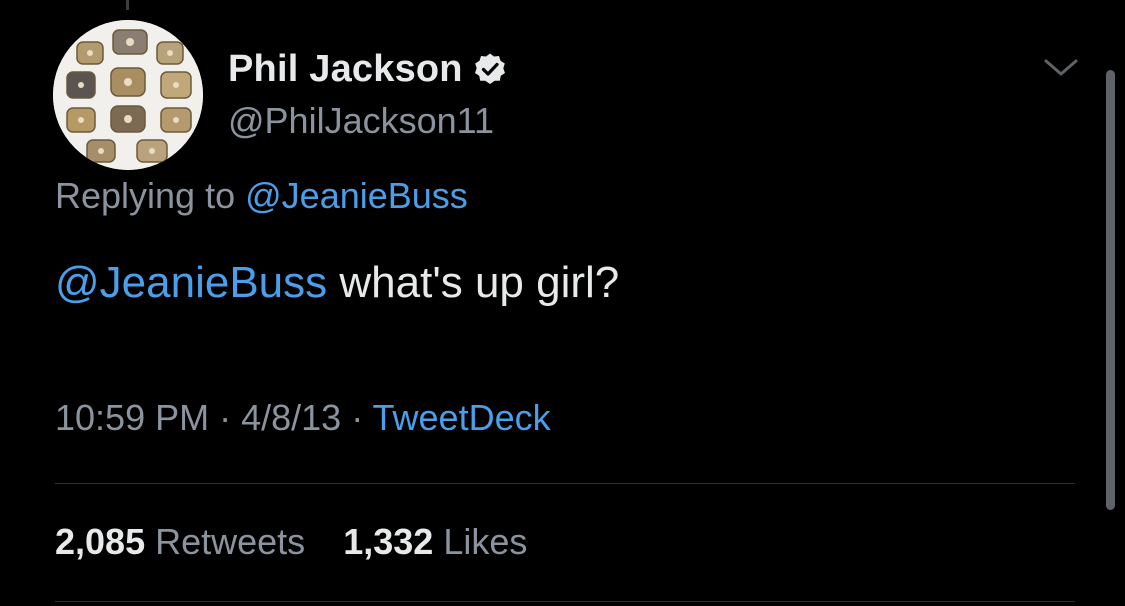 The height and width of the screenshot is (606, 1125). I want to click on tweet-stats: 2,085 Retweets 1,332 Likes, so click(291, 542).